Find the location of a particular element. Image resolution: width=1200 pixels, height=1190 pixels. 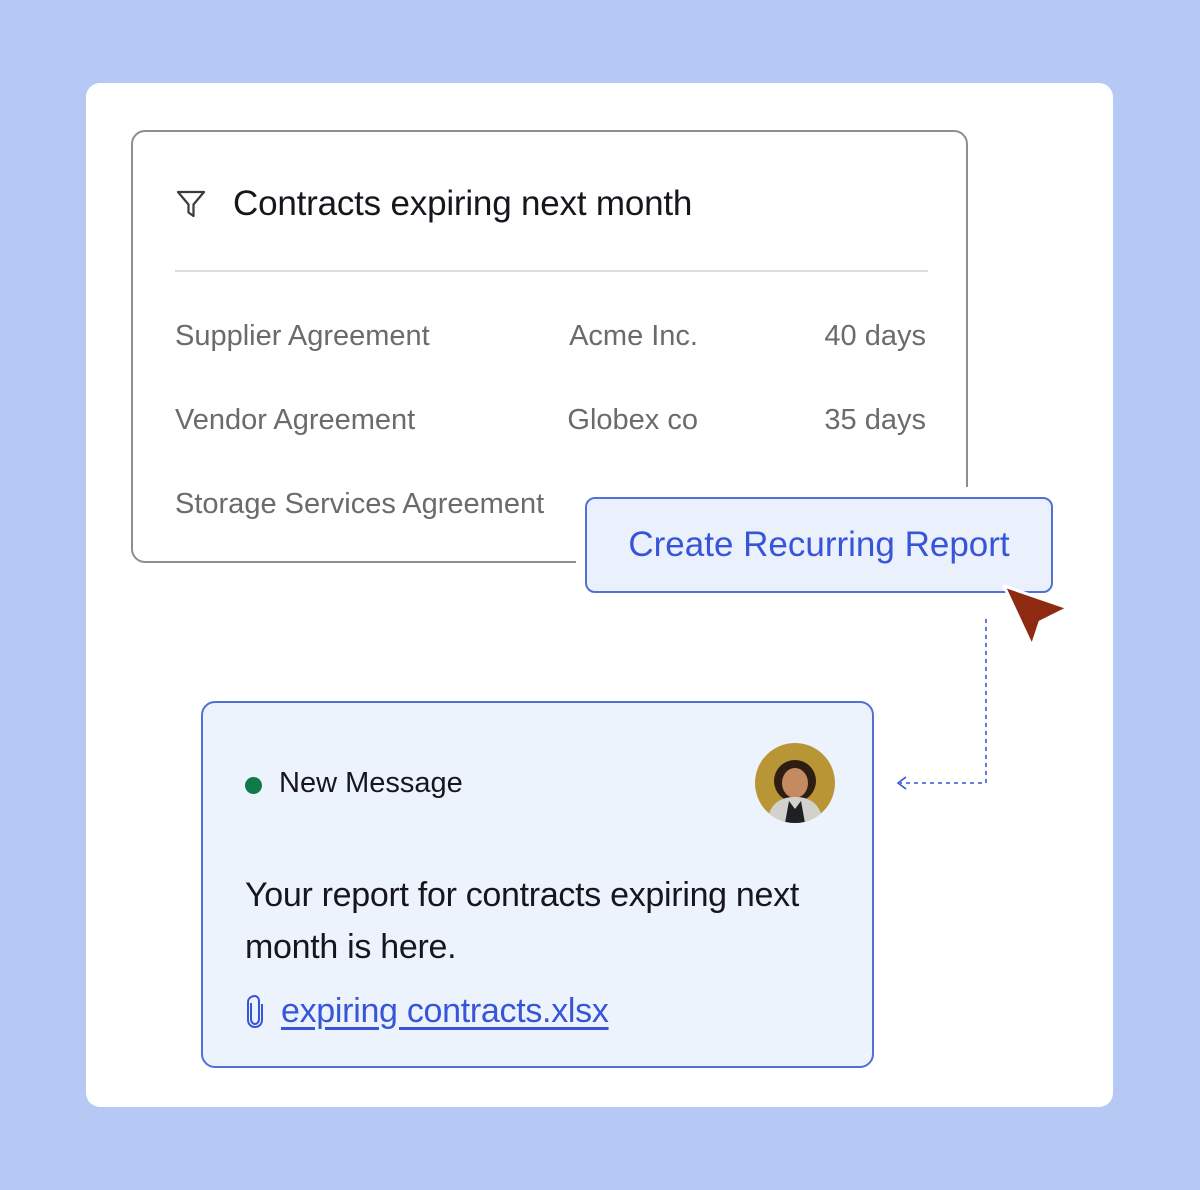

contract-name: Storage Services Agreement is located at coordinates (360, 504).